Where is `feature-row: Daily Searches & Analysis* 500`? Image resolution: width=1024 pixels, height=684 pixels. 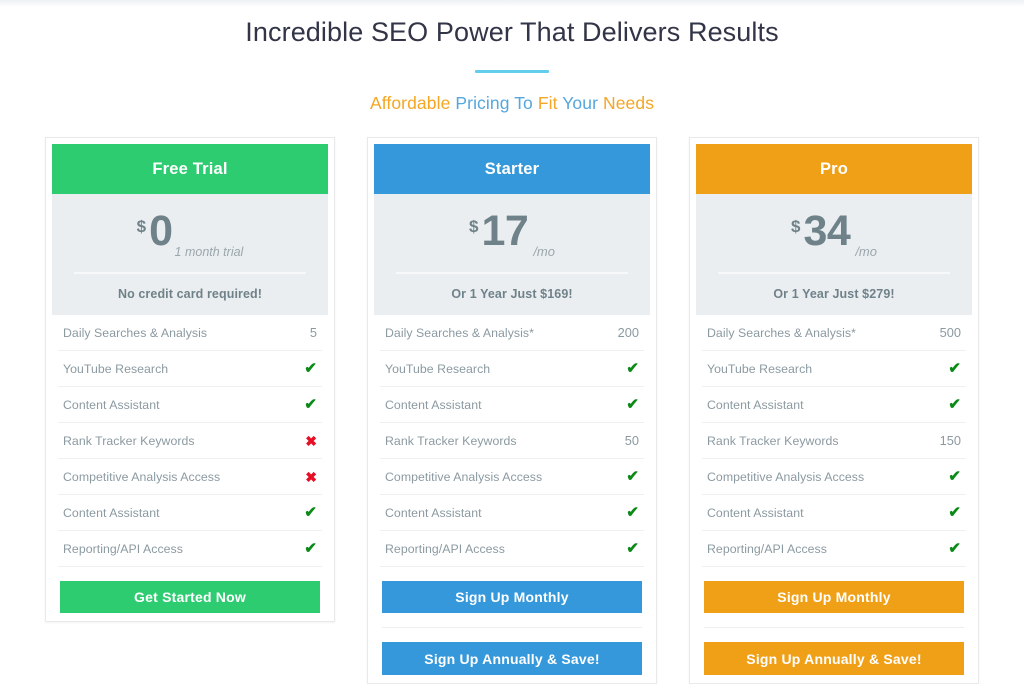
feature-row: Daily Searches & Analysis* 500 is located at coordinates (834, 333).